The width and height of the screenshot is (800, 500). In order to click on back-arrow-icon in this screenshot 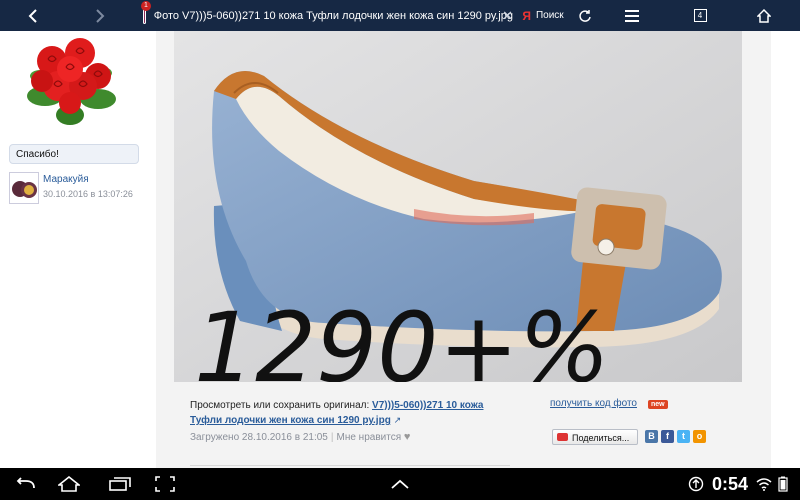, I will do `click(25, 483)`.